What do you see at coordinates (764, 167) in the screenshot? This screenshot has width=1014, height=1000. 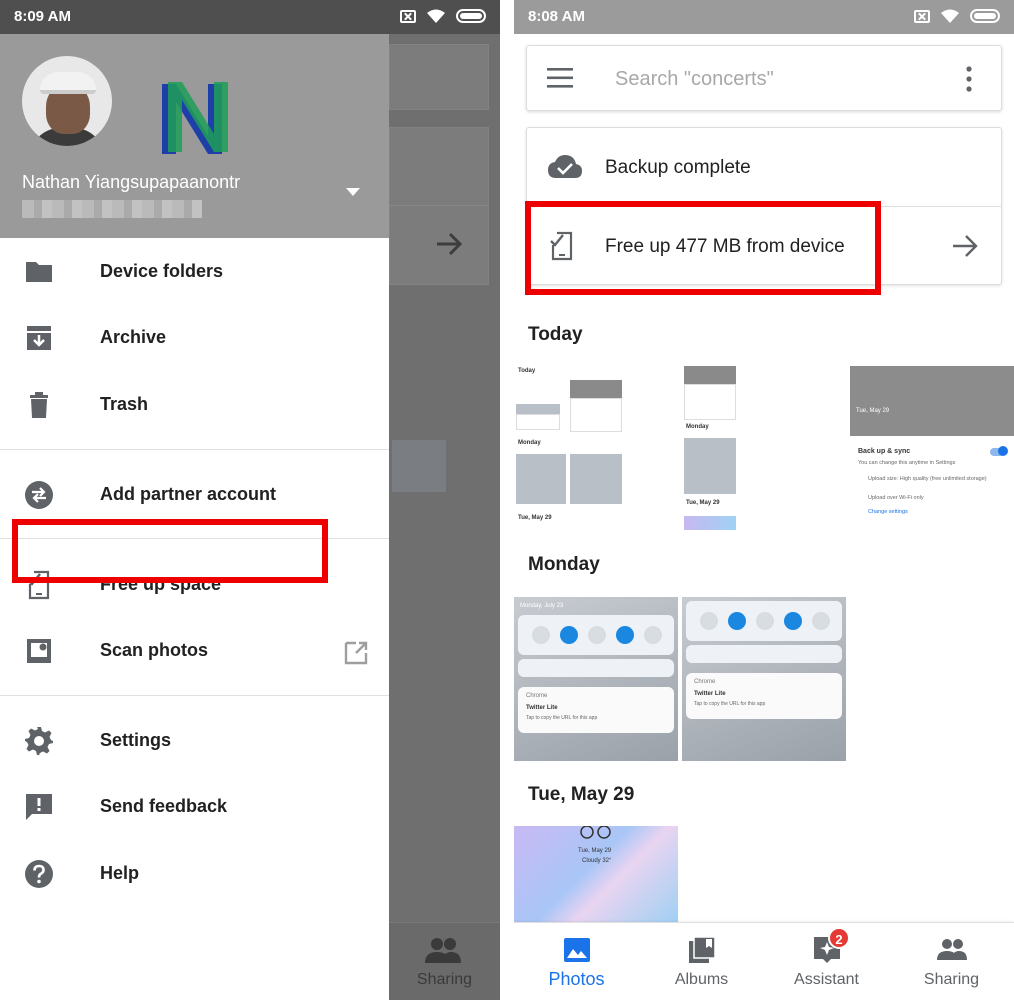 I see `backup-complete-row: Backup complete` at bounding box center [764, 167].